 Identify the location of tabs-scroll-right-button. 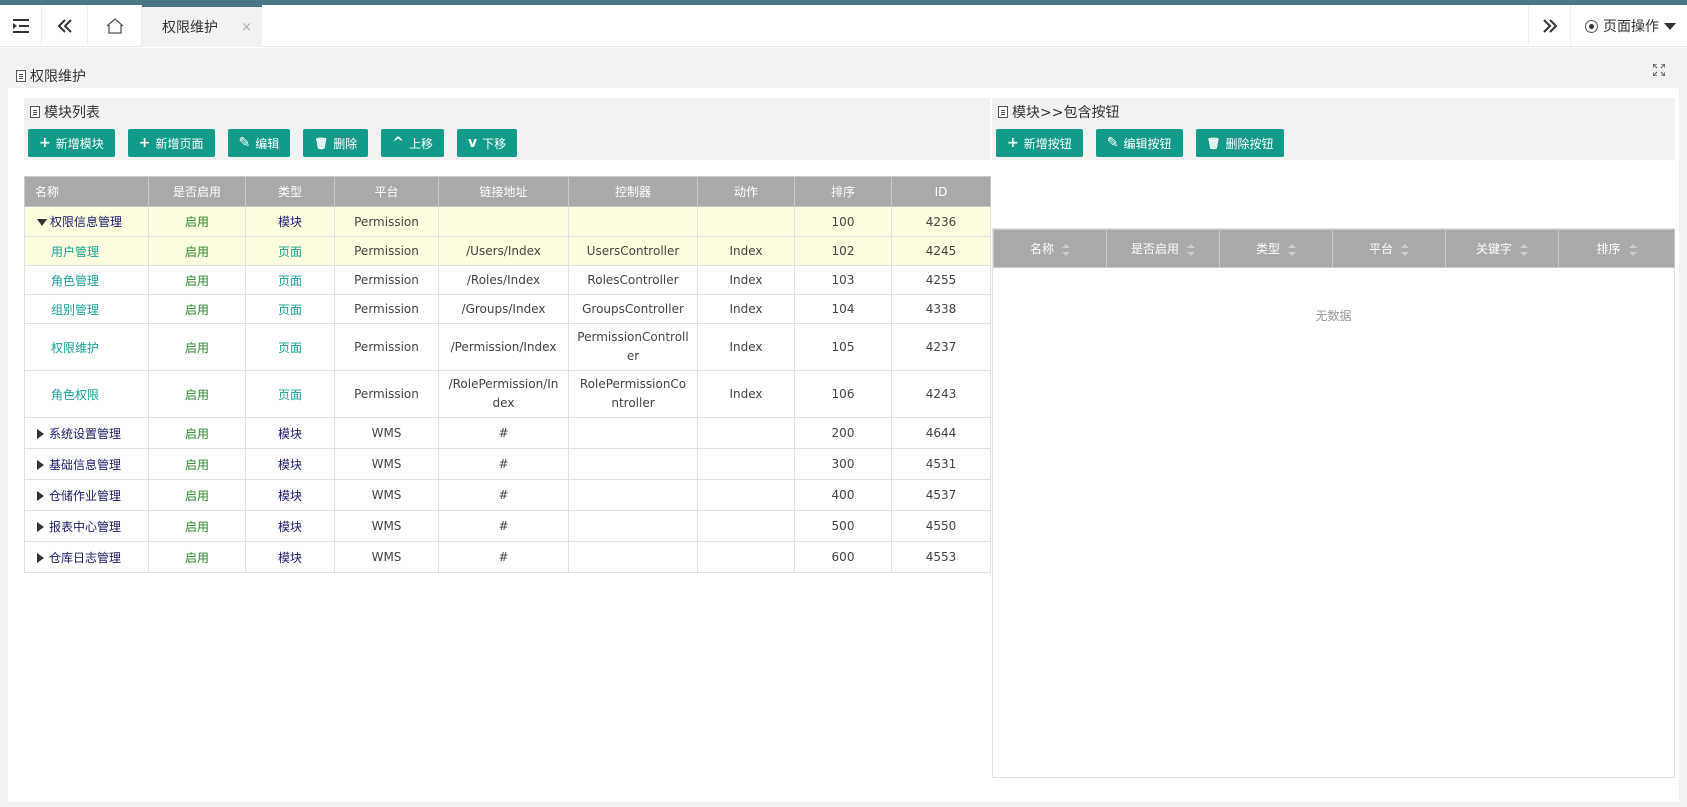
(1549, 26).